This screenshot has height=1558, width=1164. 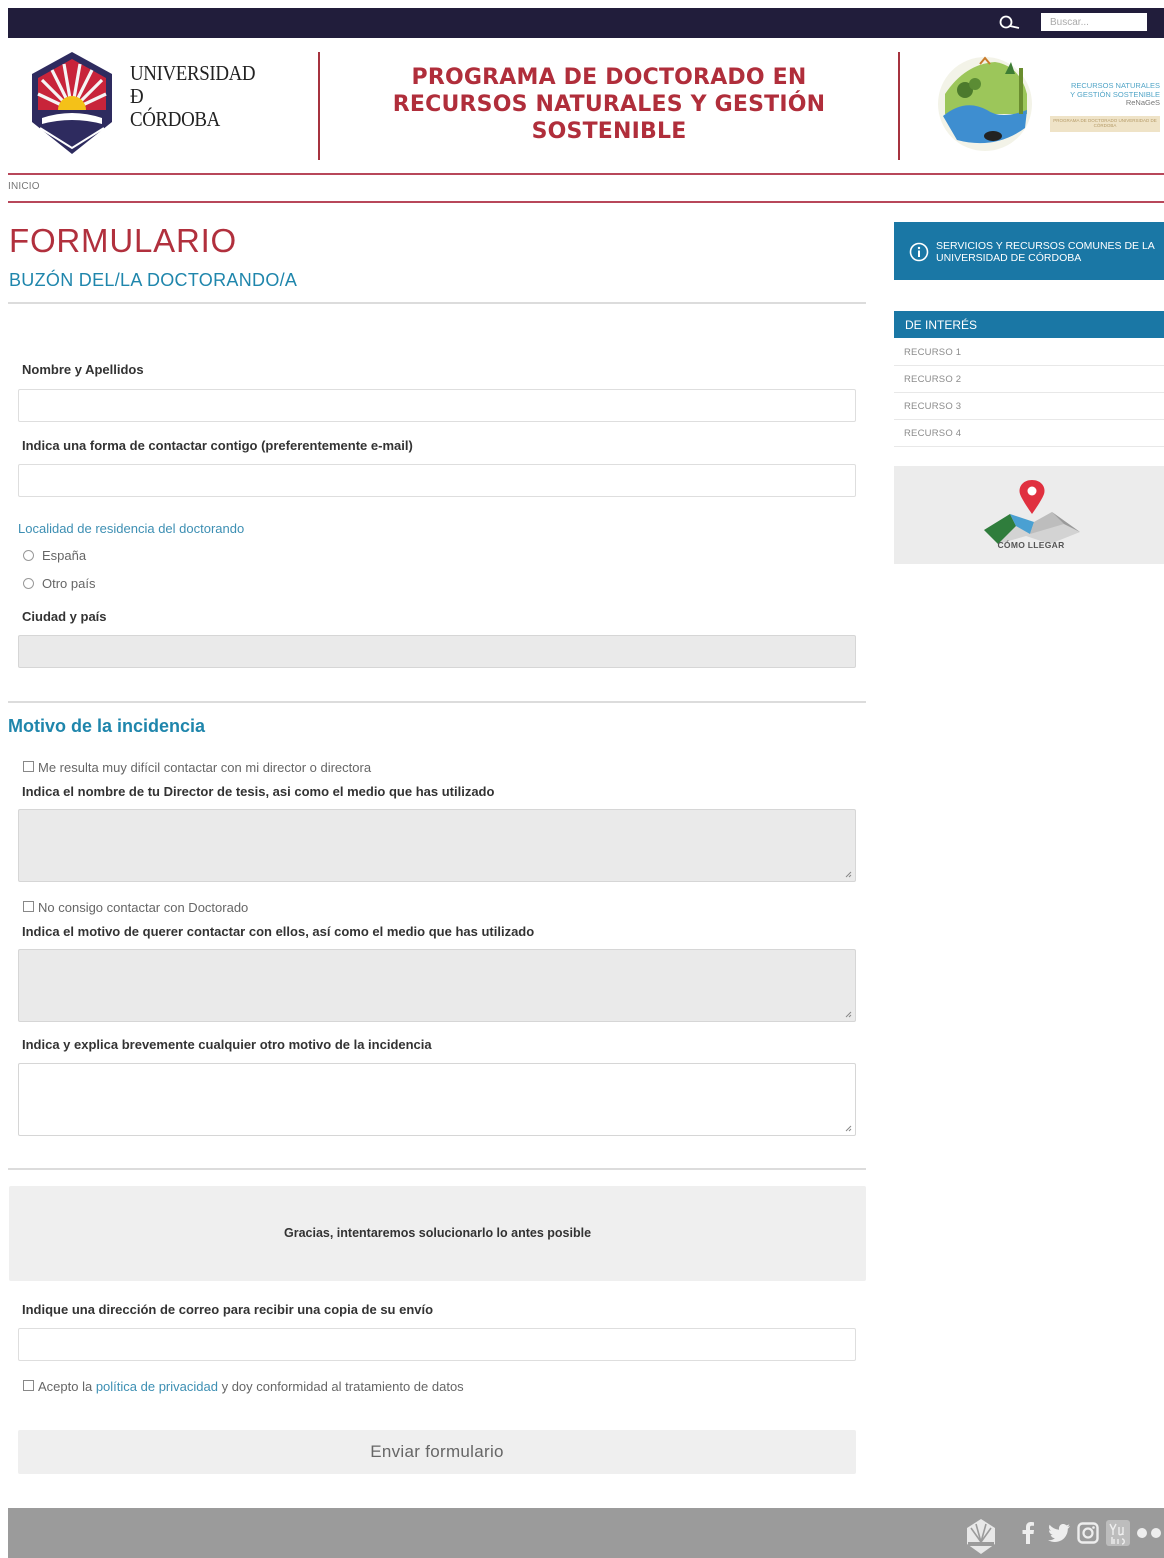 What do you see at coordinates (1149, 1533) in the screenshot?
I see `flickr-icon` at bounding box center [1149, 1533].